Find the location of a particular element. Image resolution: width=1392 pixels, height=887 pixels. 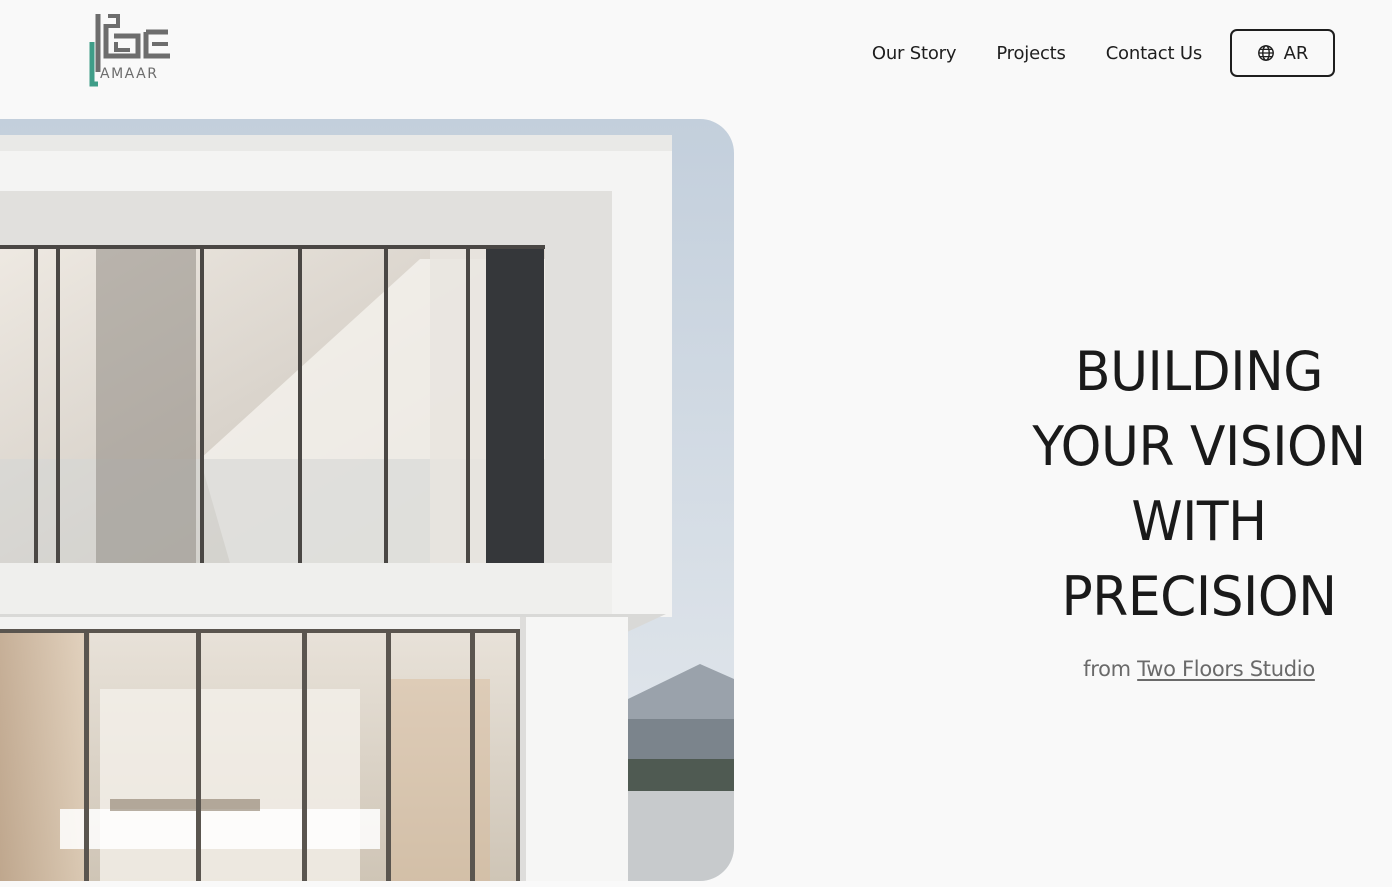

globe-icon is located at coordinates (1265, 53).